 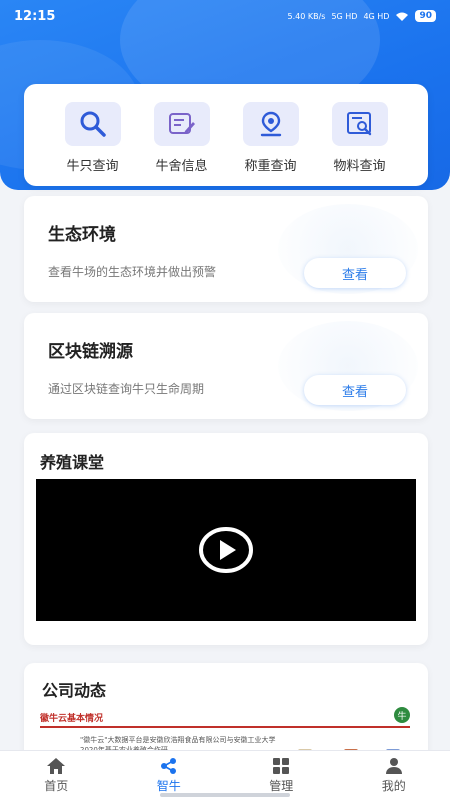 I want to click on quick-item-barn-info: 牛舍信息, so click(x=182, y=135).